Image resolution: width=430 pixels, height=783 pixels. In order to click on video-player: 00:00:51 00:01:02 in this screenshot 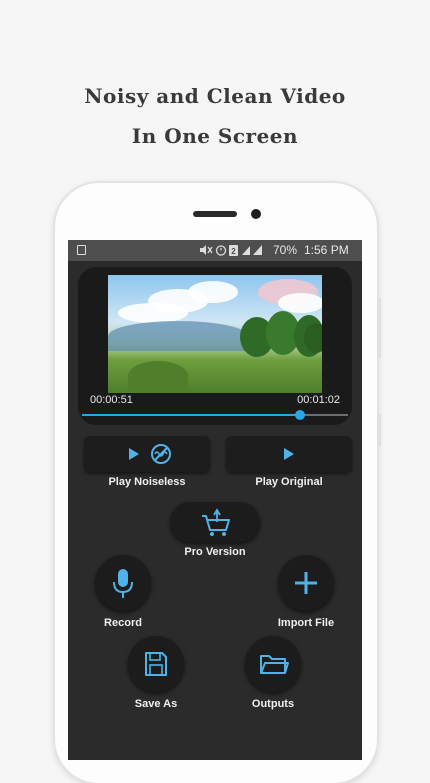, I will do `click(215, 346)`.